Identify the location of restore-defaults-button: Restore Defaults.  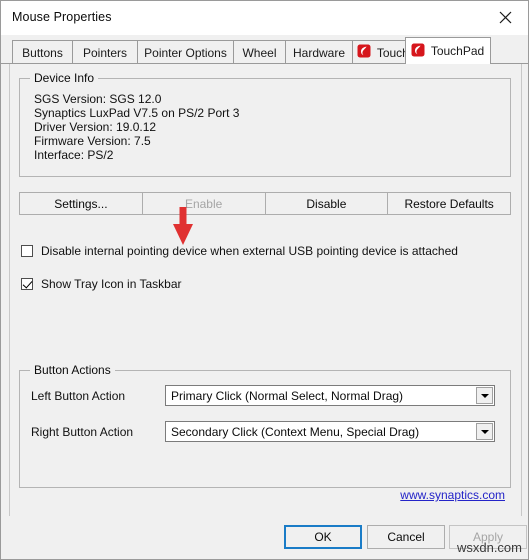
(449, 203).